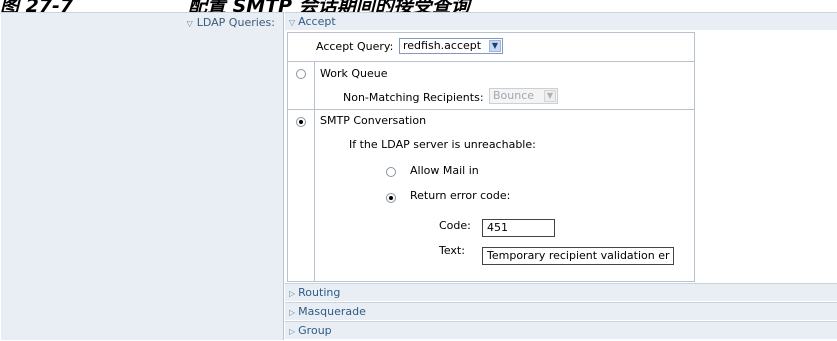 The height and width of the screenshot is (341, 837). What do you see at coordinates (332, 311) in the screenshot?
I see `section-masquerade-label: Masquerade` at bounding box center [332, 311].